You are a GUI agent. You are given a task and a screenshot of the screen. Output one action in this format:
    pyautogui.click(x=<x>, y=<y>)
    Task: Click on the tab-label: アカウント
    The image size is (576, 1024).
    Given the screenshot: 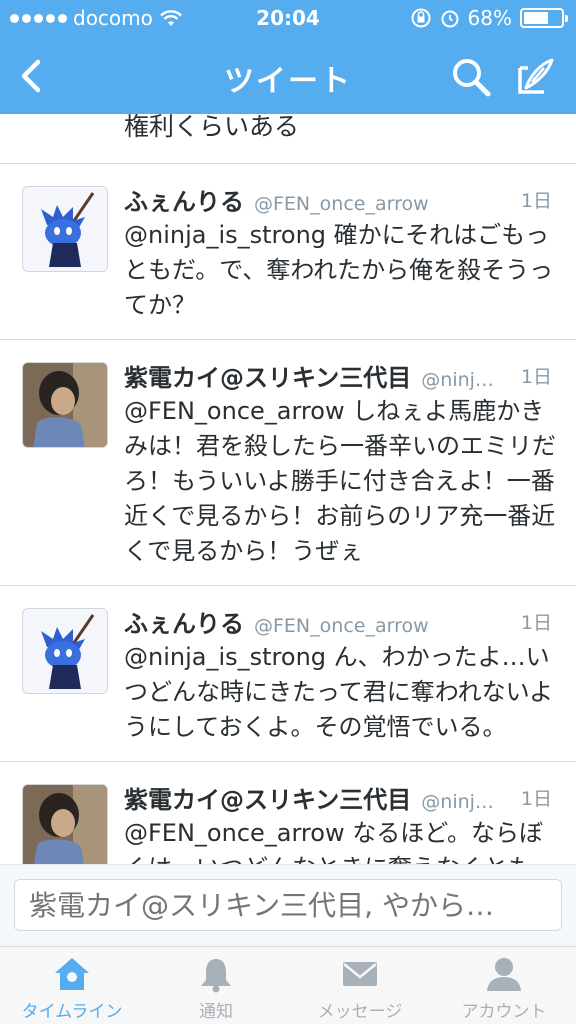 What is the action you would take?
    pyautogui.click(x=504, y=1012)
    